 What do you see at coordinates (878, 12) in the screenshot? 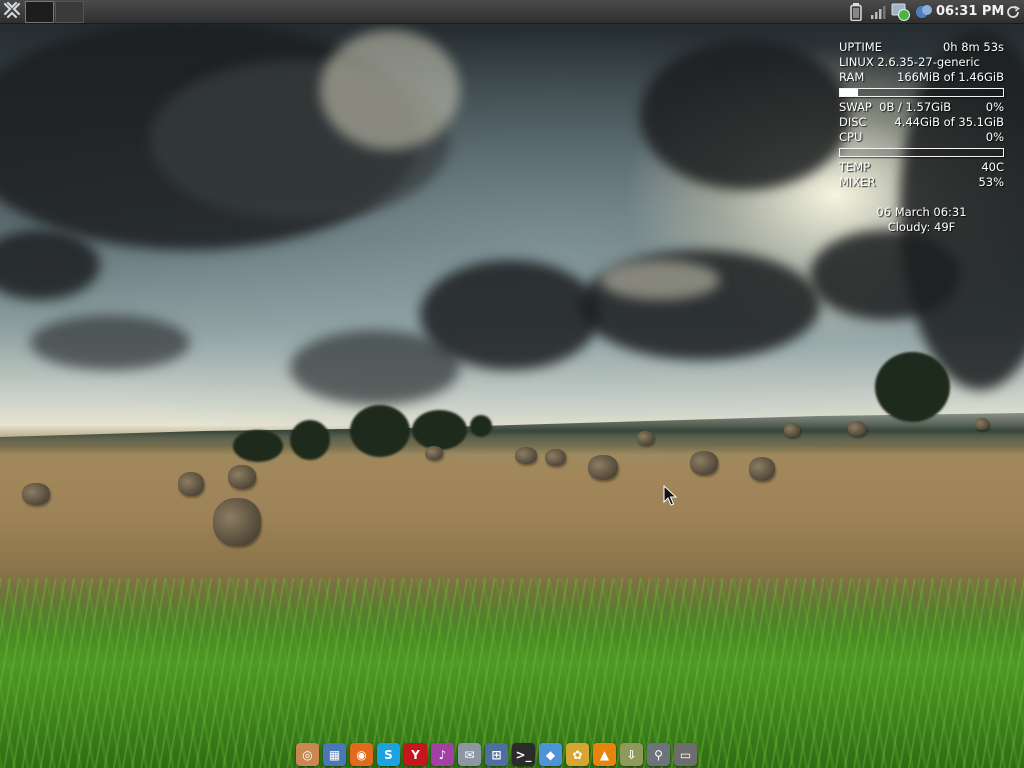
I see `signal-strength-icon` at bounding box center [878, 12].